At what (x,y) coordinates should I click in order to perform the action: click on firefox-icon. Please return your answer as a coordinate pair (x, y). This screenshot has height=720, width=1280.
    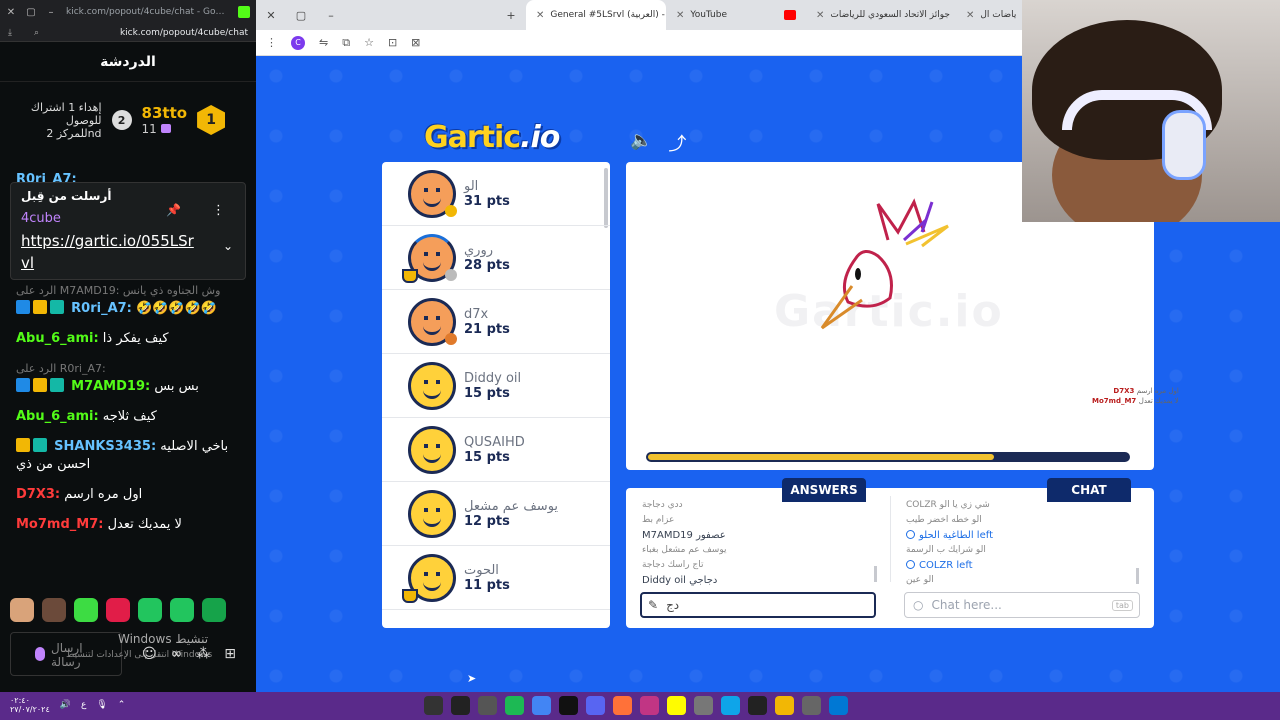
    Looking at the image, I should click on (622, 705).